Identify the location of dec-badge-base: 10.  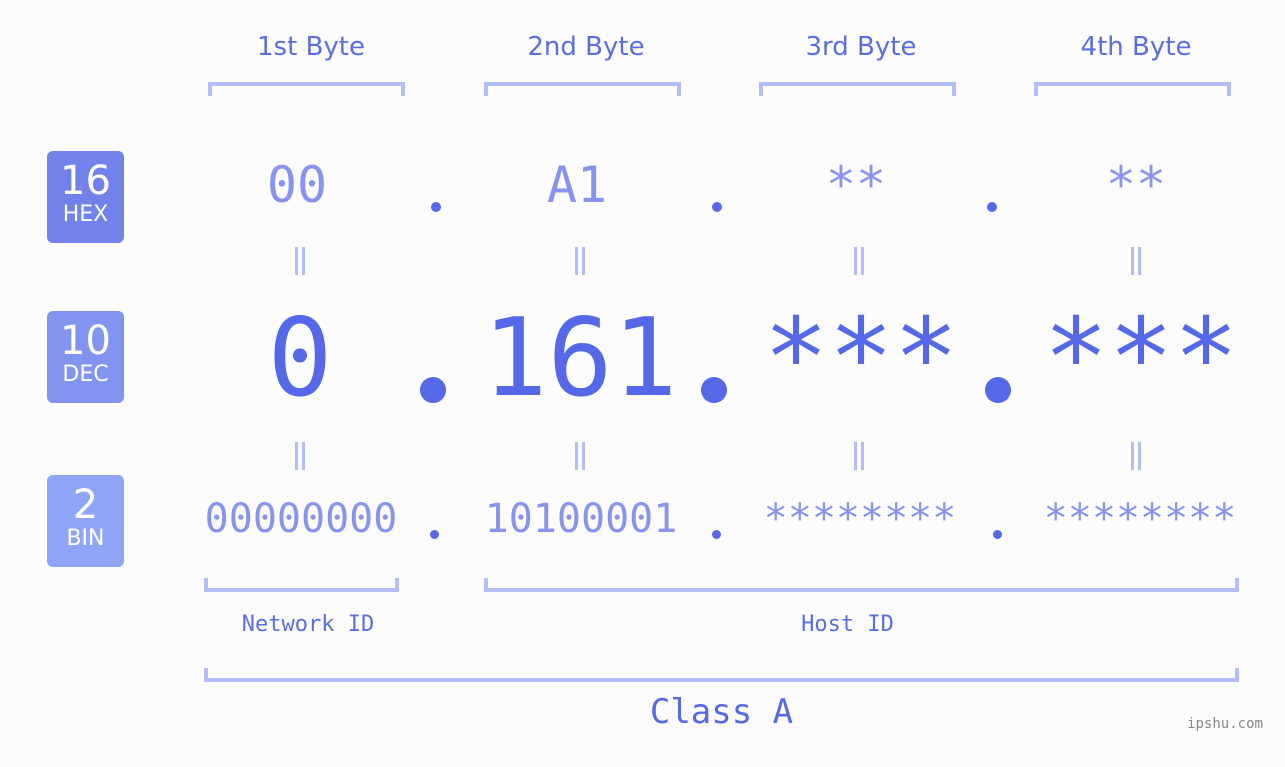
(85, 341).